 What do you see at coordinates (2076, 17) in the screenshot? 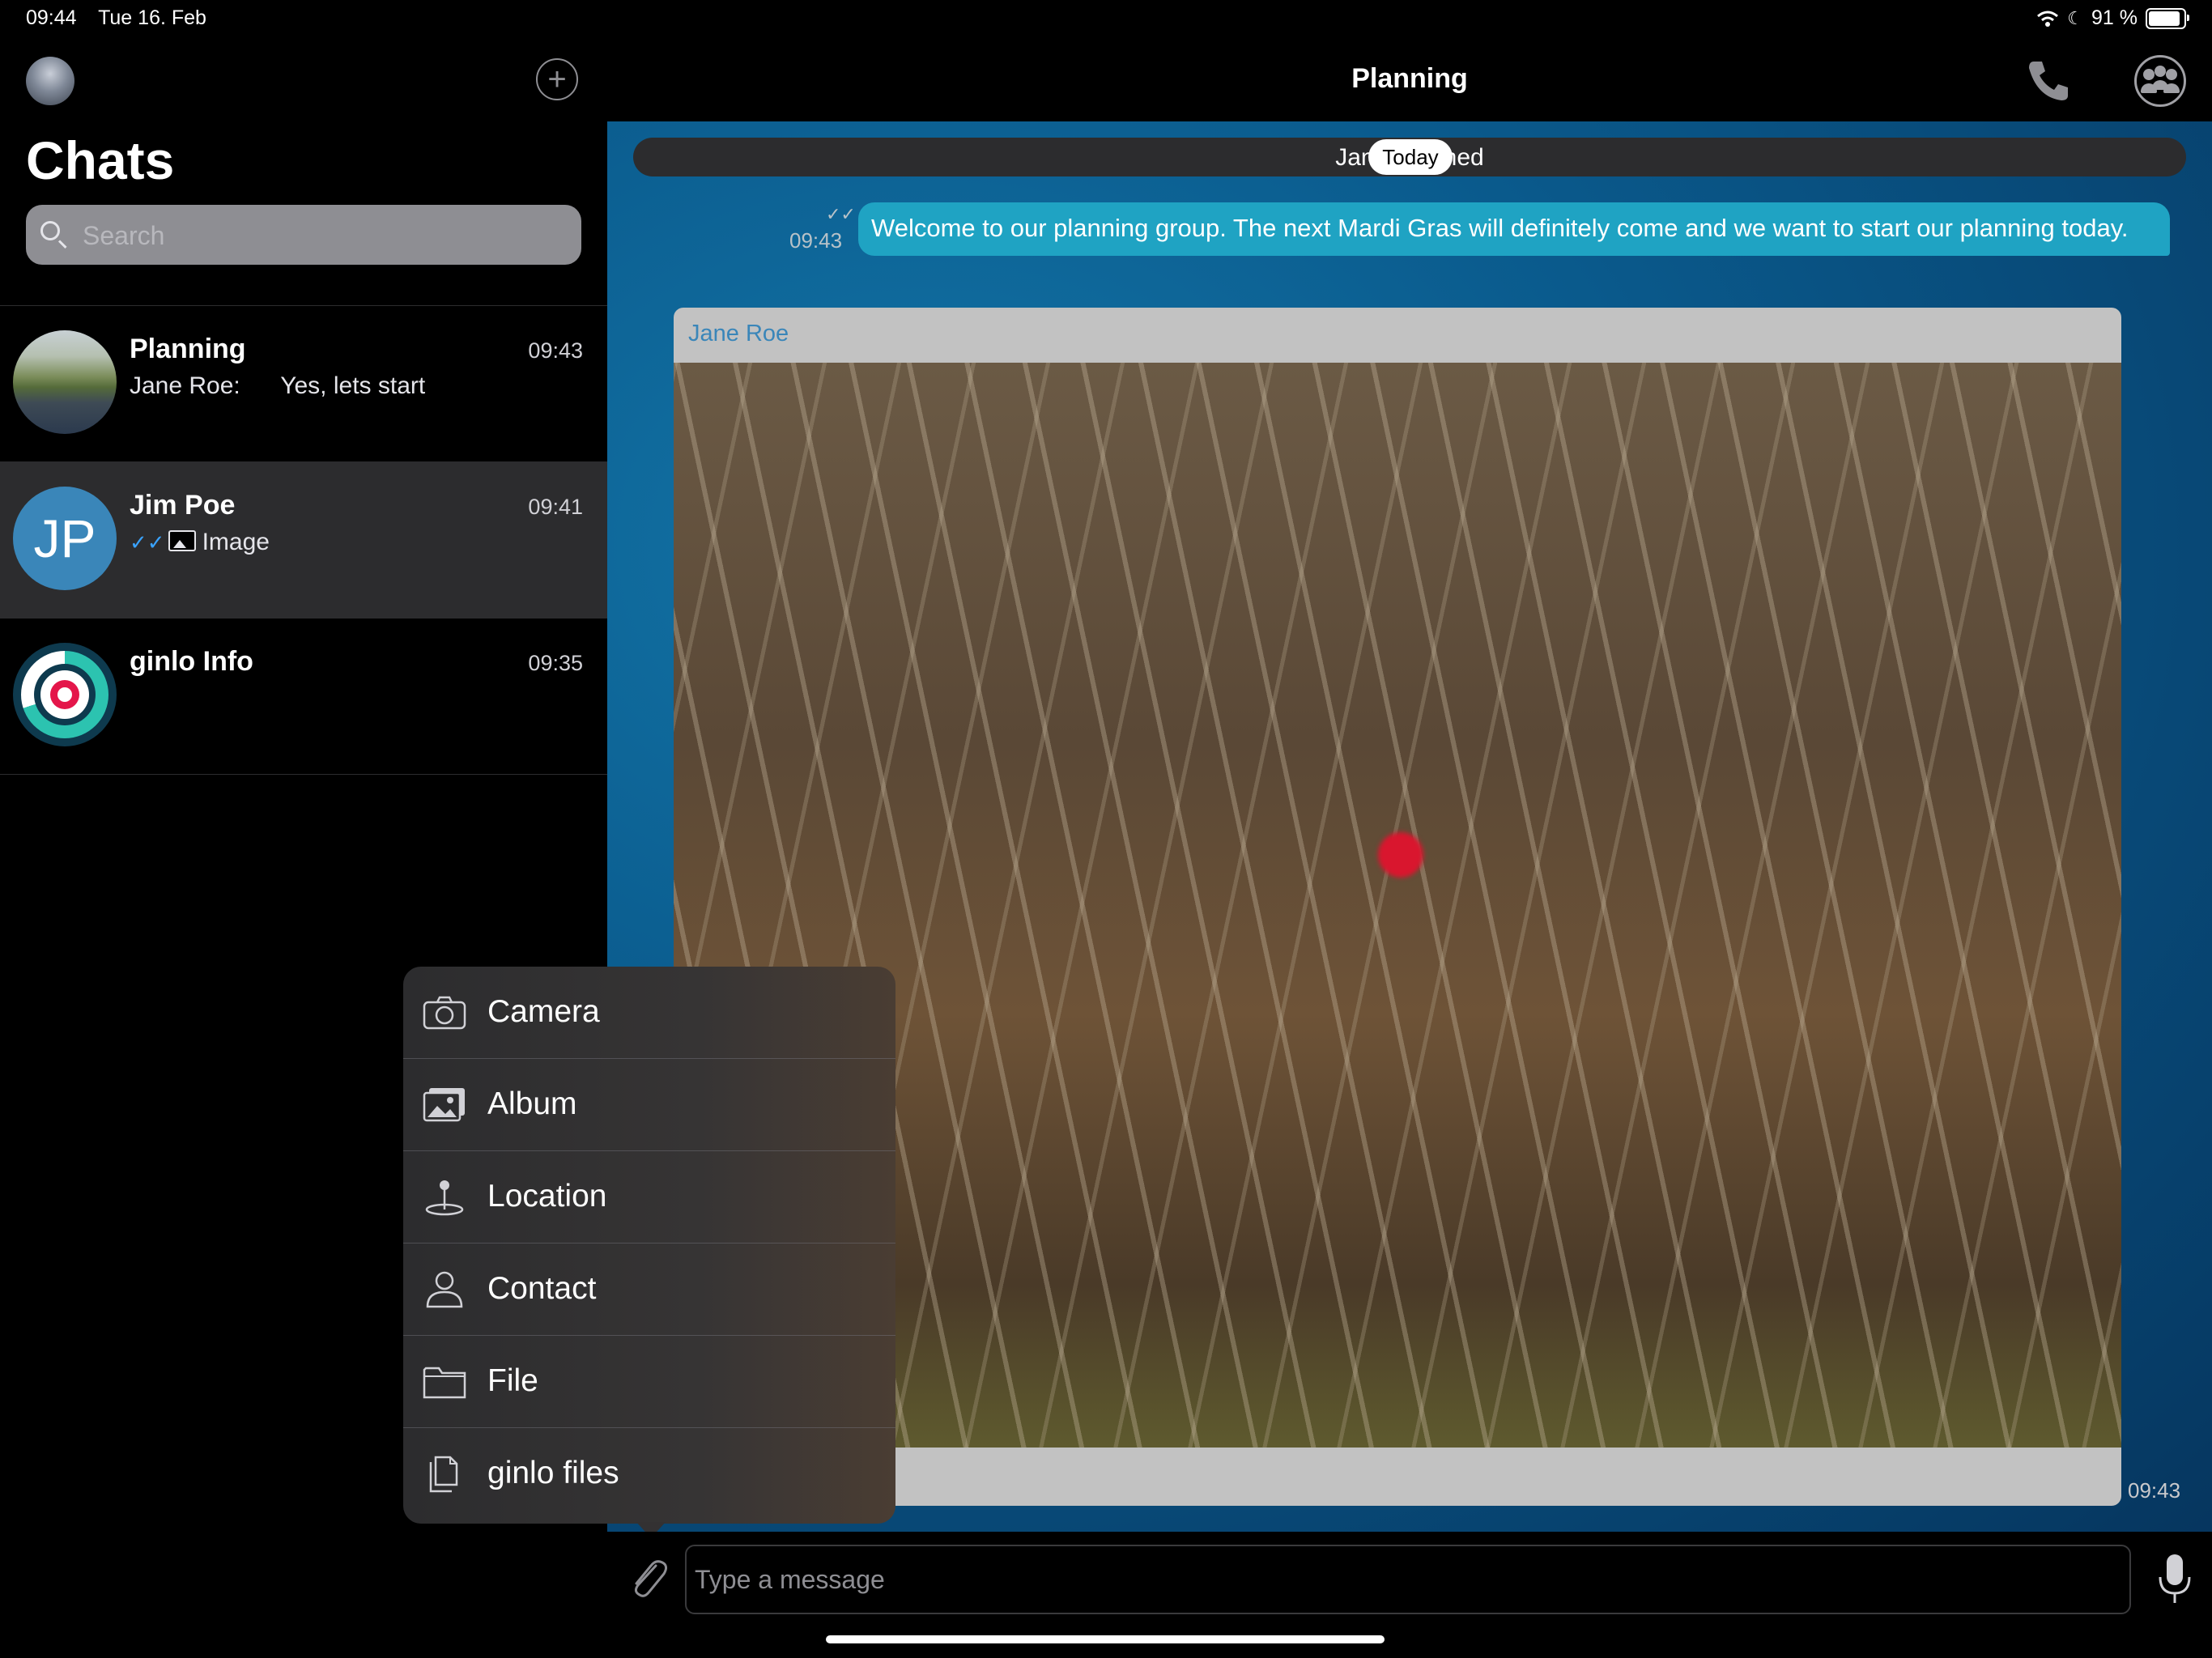
I see `moon-icon: ☾` at bounding box center [2076, 17].